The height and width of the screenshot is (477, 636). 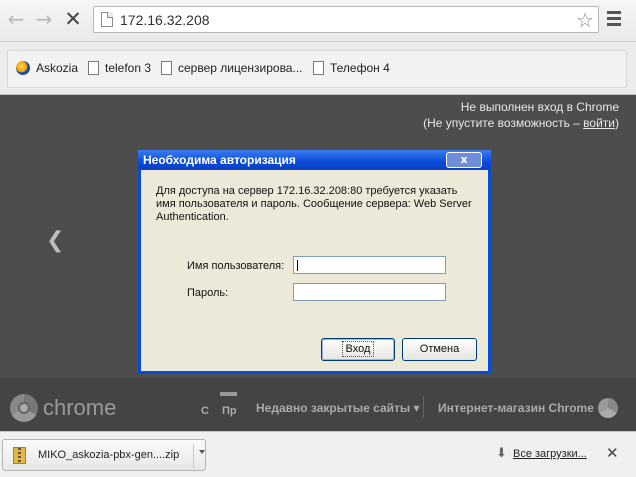 What do you see at coordinates (360, 68) in the screenshot?
I see `bookmark-label: Телефон 4` at bounding box center [360, 68].